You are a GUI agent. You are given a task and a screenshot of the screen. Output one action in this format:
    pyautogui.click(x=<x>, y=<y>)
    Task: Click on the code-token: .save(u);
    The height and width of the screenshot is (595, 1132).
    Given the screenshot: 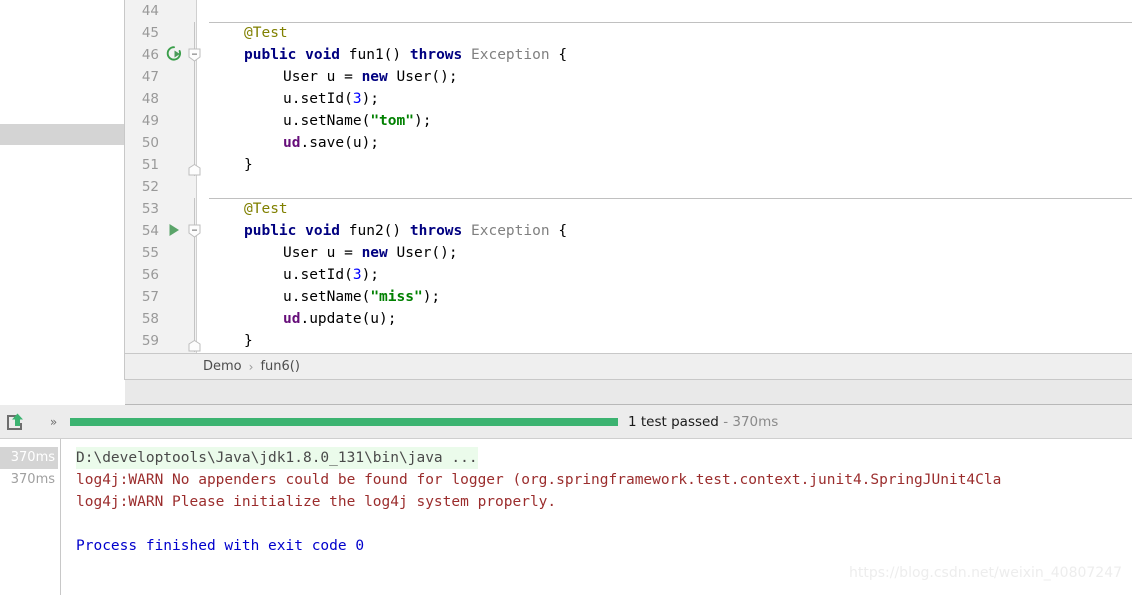 What is the action you would take?
    pyautogui.click(x=340, y=143)
    